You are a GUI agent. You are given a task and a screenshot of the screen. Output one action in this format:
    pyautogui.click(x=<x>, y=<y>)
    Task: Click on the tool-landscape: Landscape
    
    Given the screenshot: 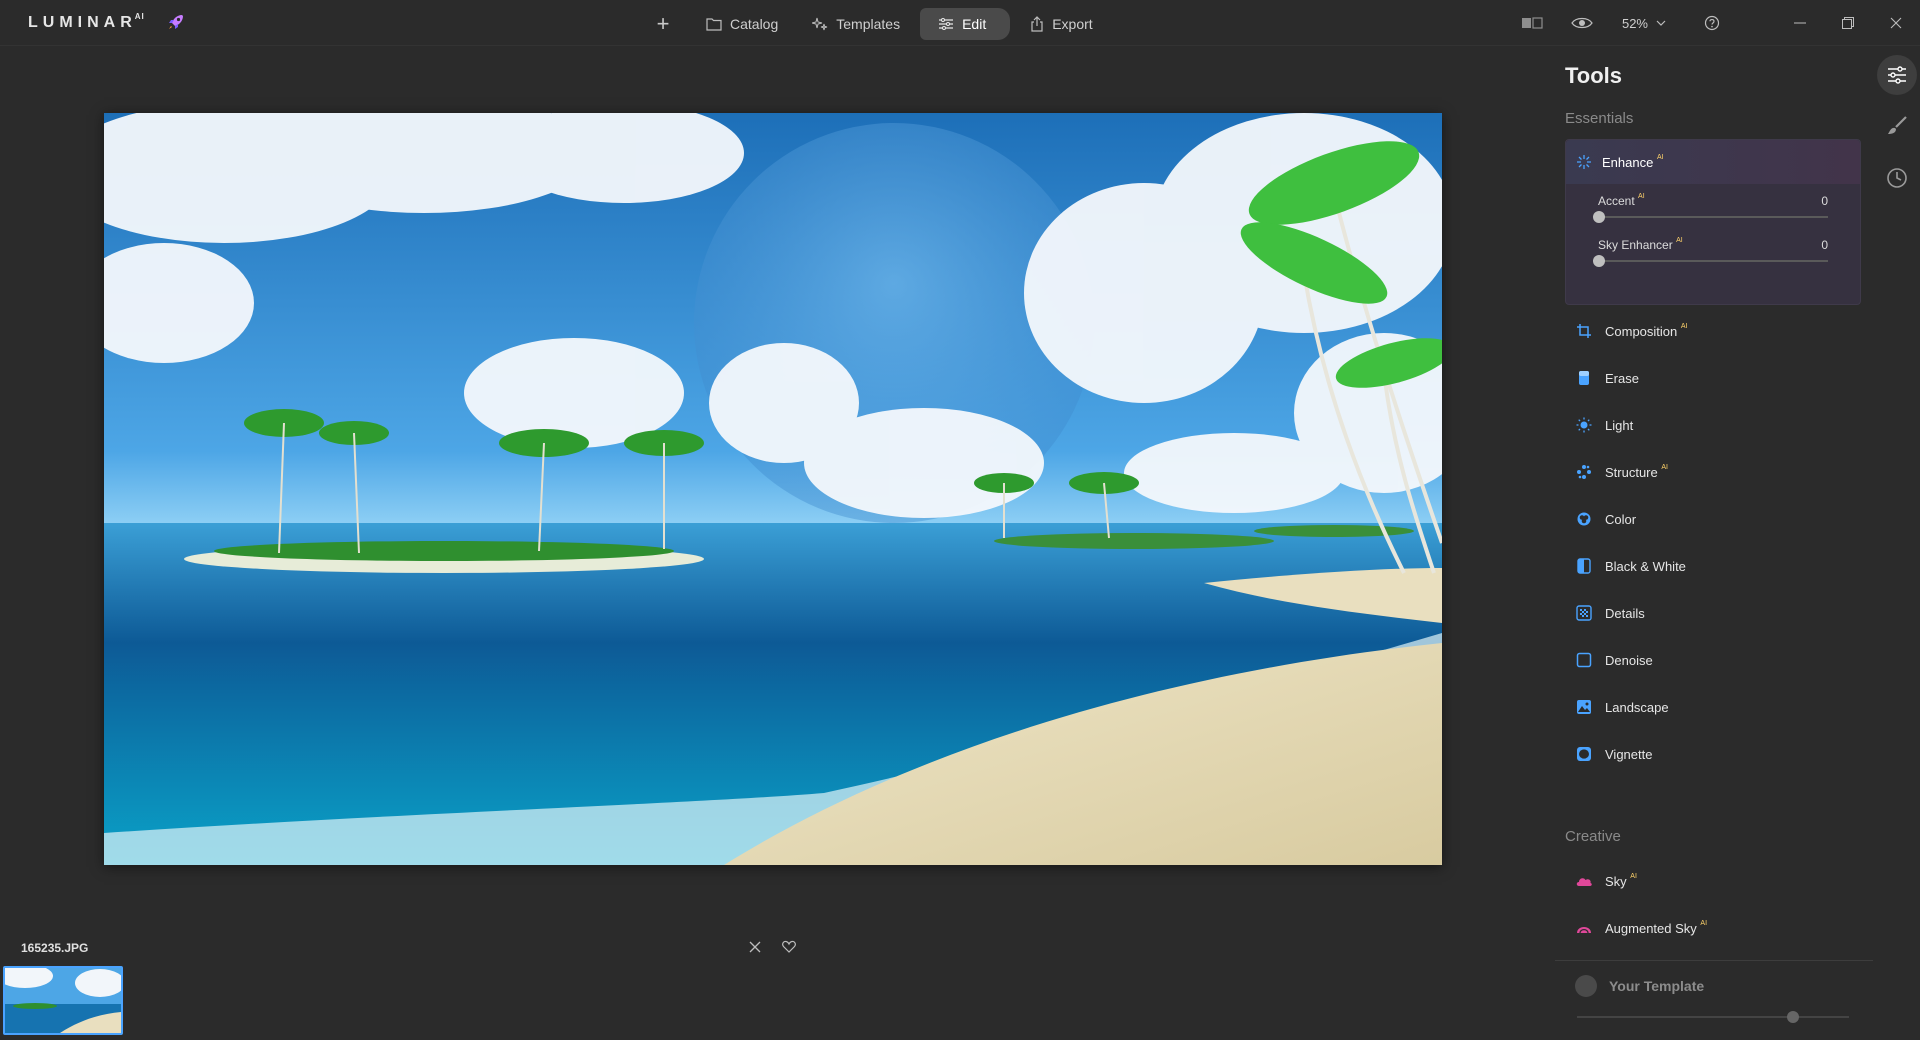 What is the action you would take?
    pyautogui.click(x=1713, y=707)
    